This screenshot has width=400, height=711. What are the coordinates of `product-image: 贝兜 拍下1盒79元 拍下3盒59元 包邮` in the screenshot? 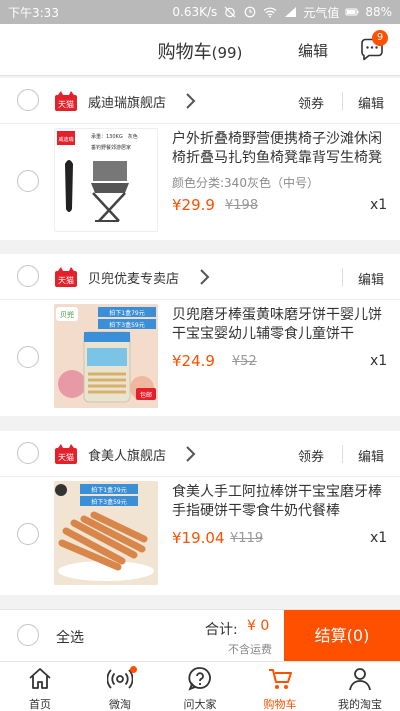 It's located at (106, 356).